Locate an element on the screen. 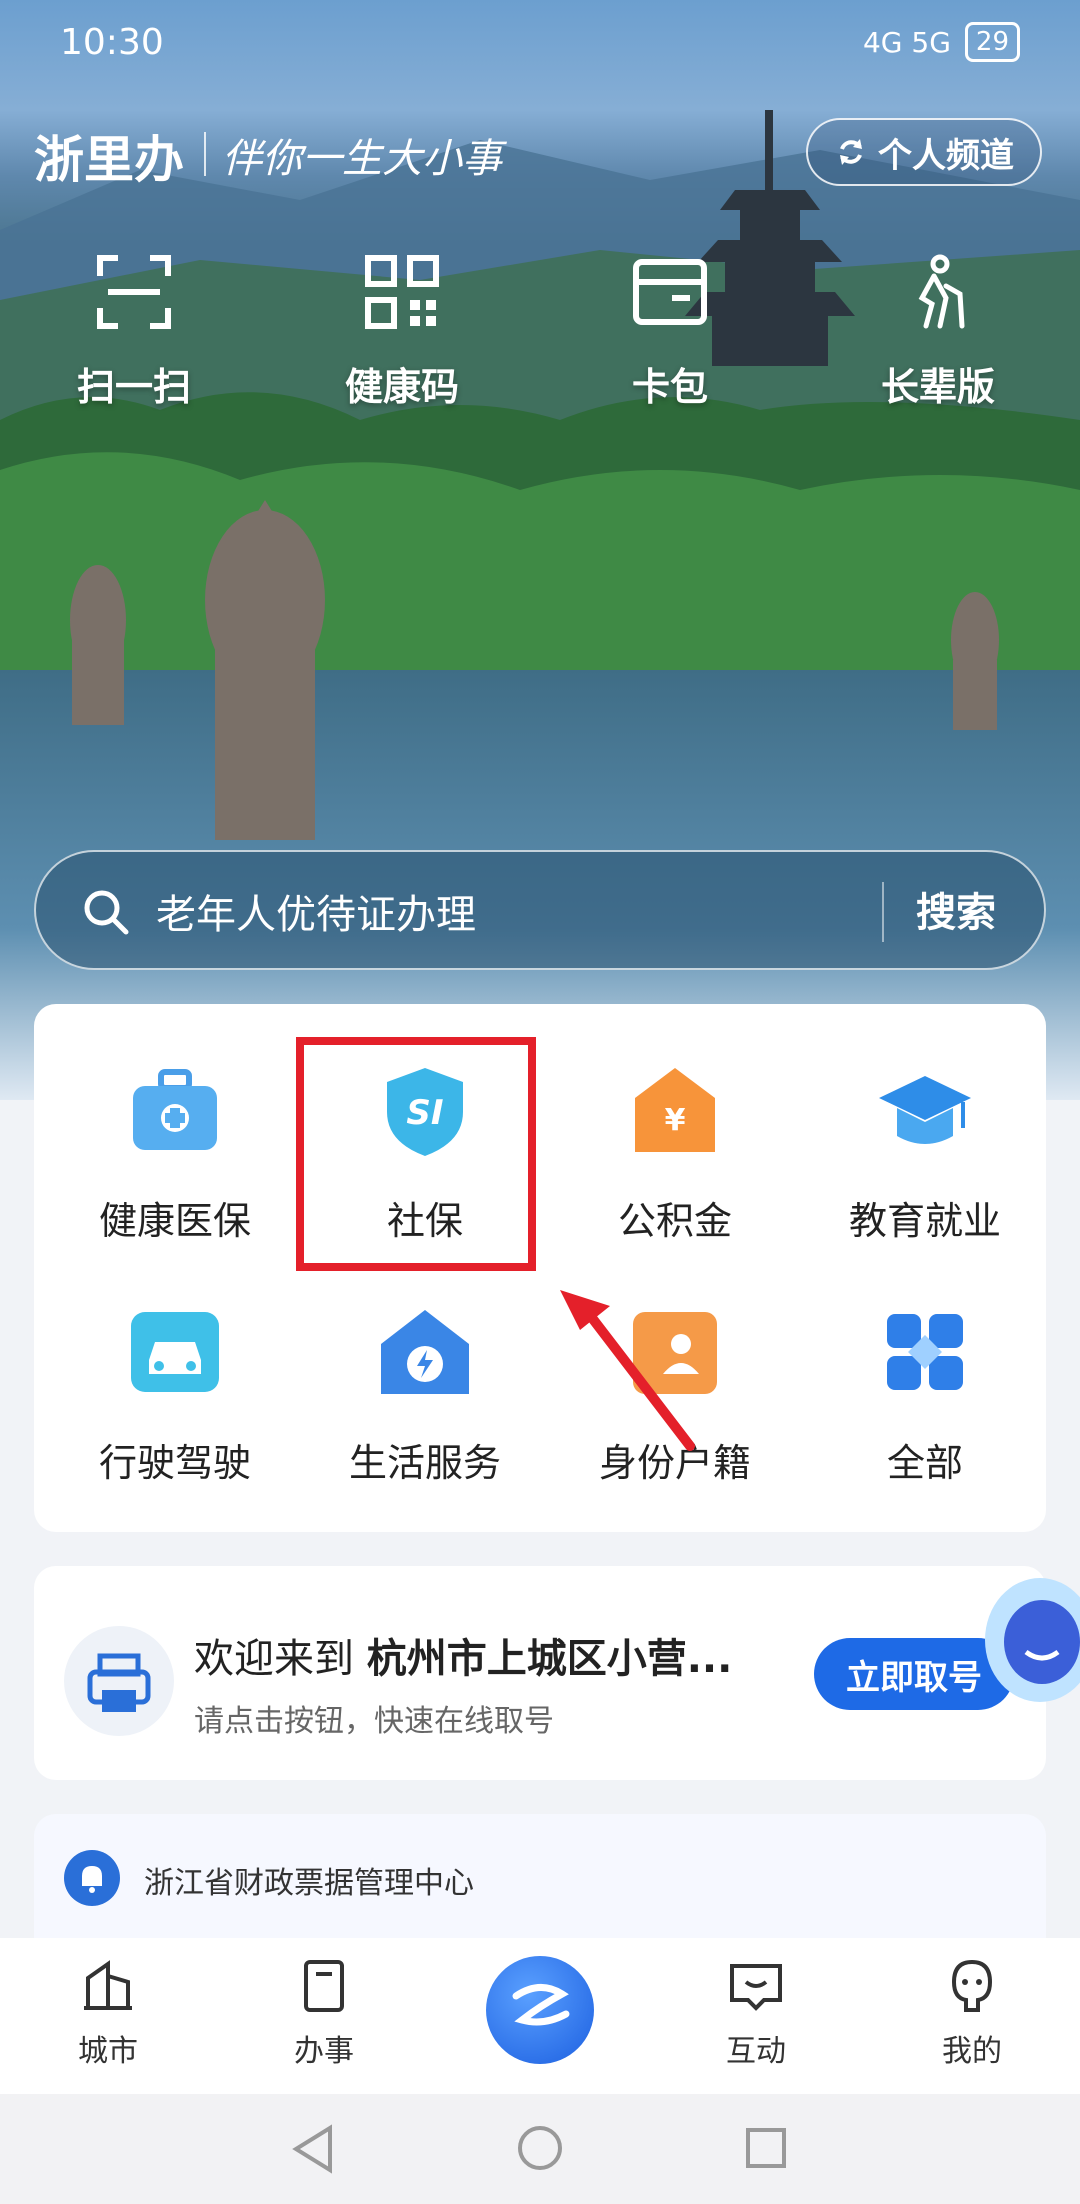  bottom-nav: 城市 办事 互动 我的 is located at coordinates (540, 2016).